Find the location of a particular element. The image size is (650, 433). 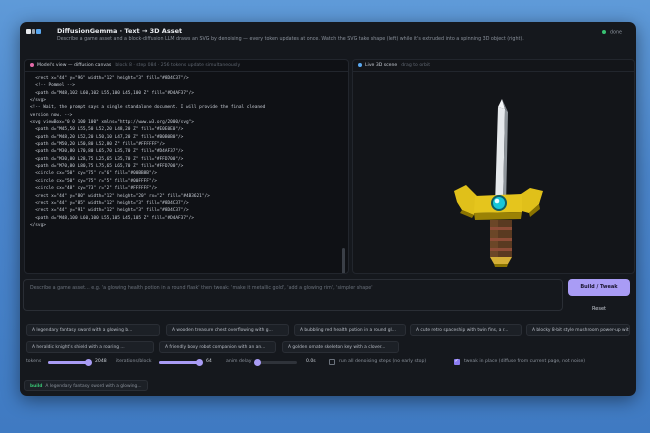

run-all-checkbox is located at coordinates (332, 362).